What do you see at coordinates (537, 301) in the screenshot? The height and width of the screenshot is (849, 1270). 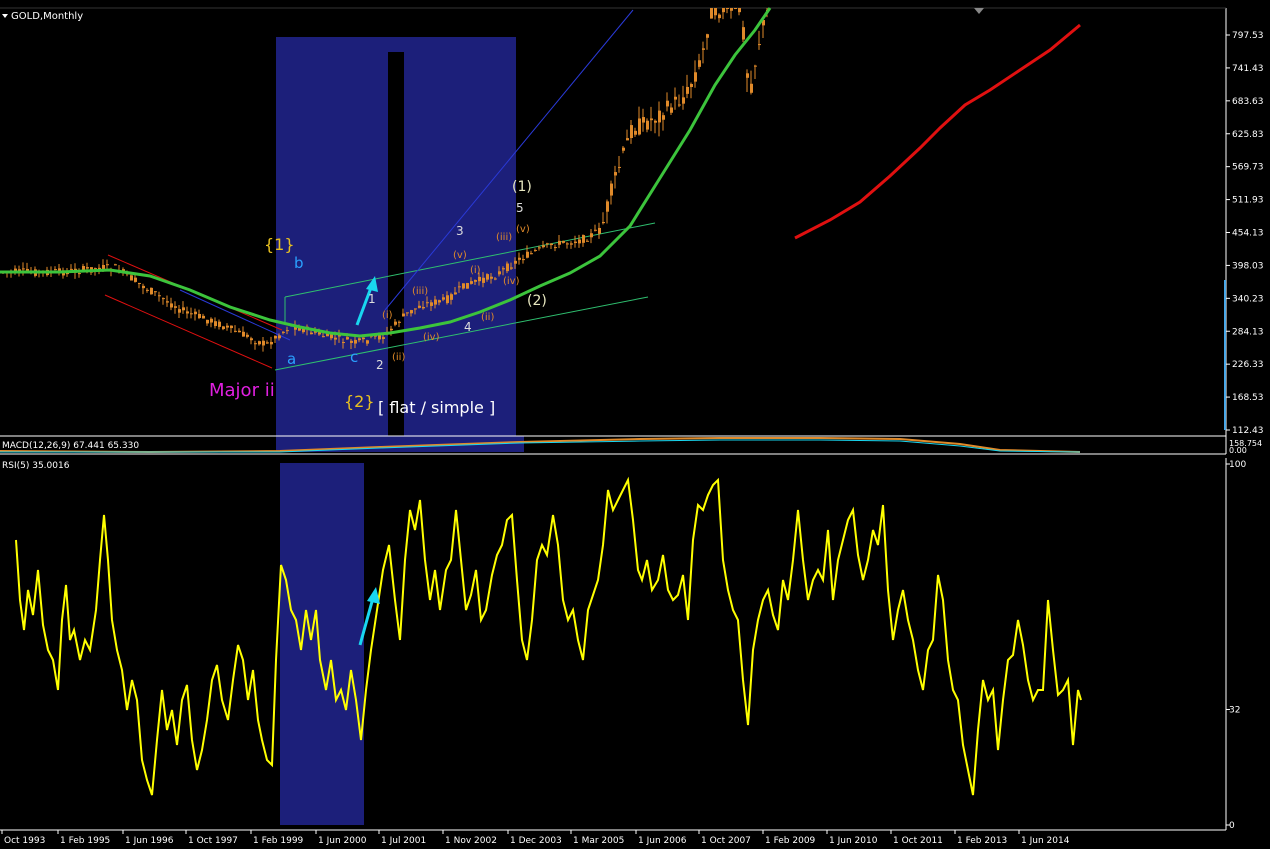 I see `label-paren-2: (2)` at bounding box center [537, 301].